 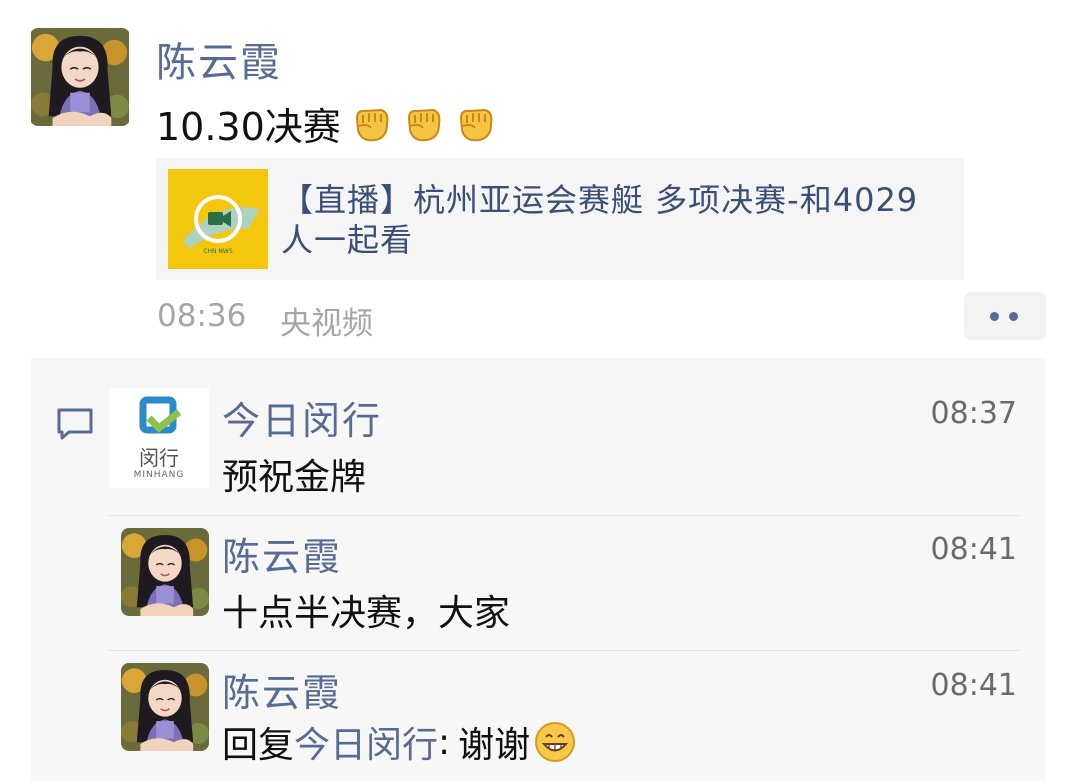 I want to click on comment-text: 谢谢, so click(x=494, y=745).